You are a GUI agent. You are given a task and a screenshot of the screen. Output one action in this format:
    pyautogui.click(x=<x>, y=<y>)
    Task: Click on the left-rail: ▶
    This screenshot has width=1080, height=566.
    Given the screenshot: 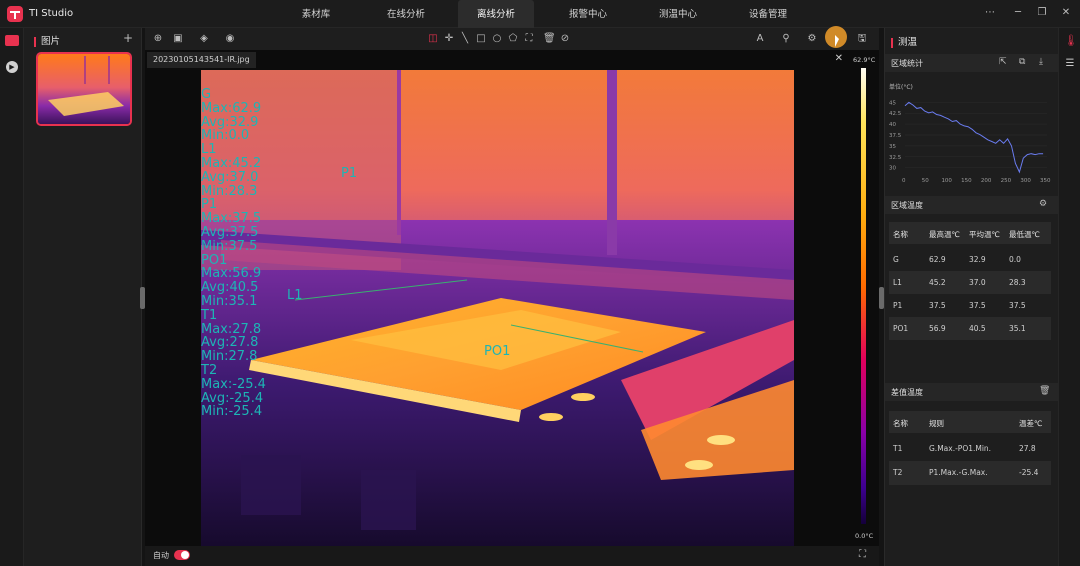 What is the action you would take?
    pyautogui.click(x=12, y=297)
    